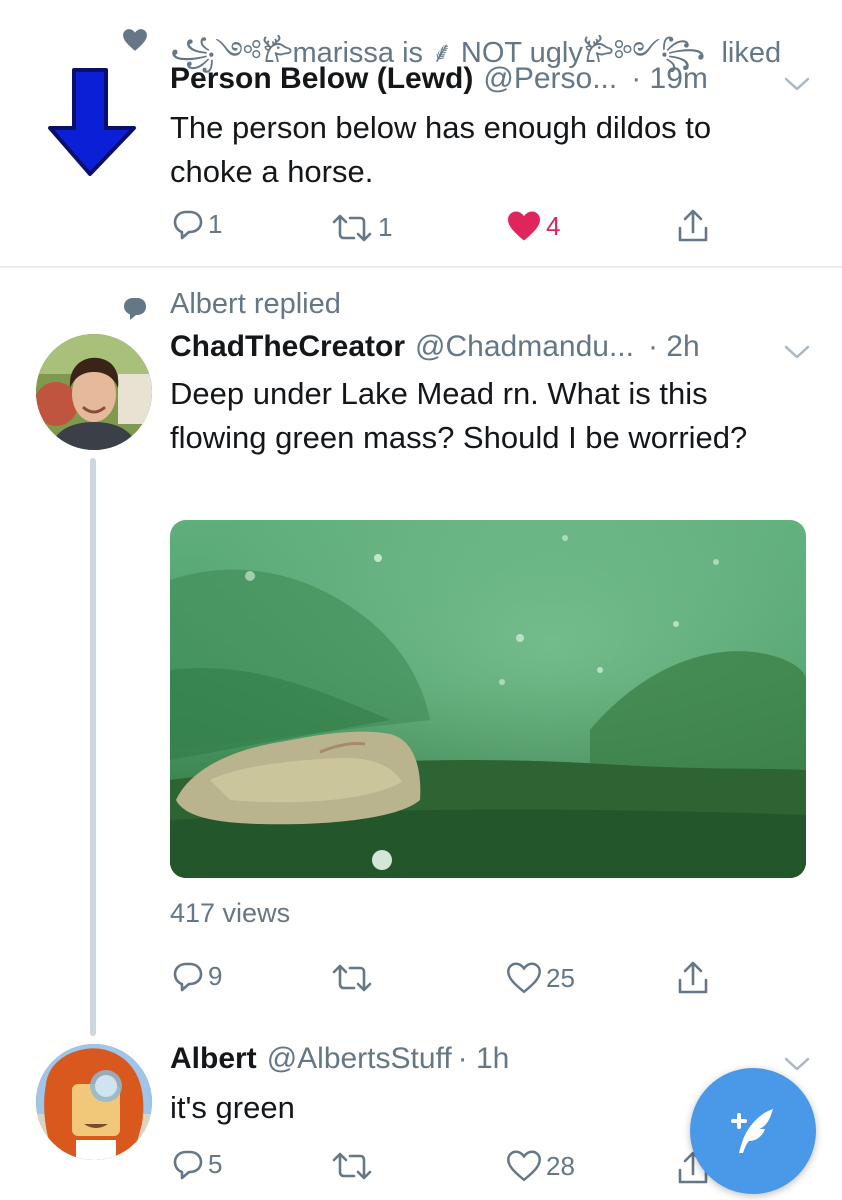 This screenshot has height=1200, width=842. Describe the element at coordinates (135, 309) in the screenshot. I see `reply-bubble-icon` at that location.